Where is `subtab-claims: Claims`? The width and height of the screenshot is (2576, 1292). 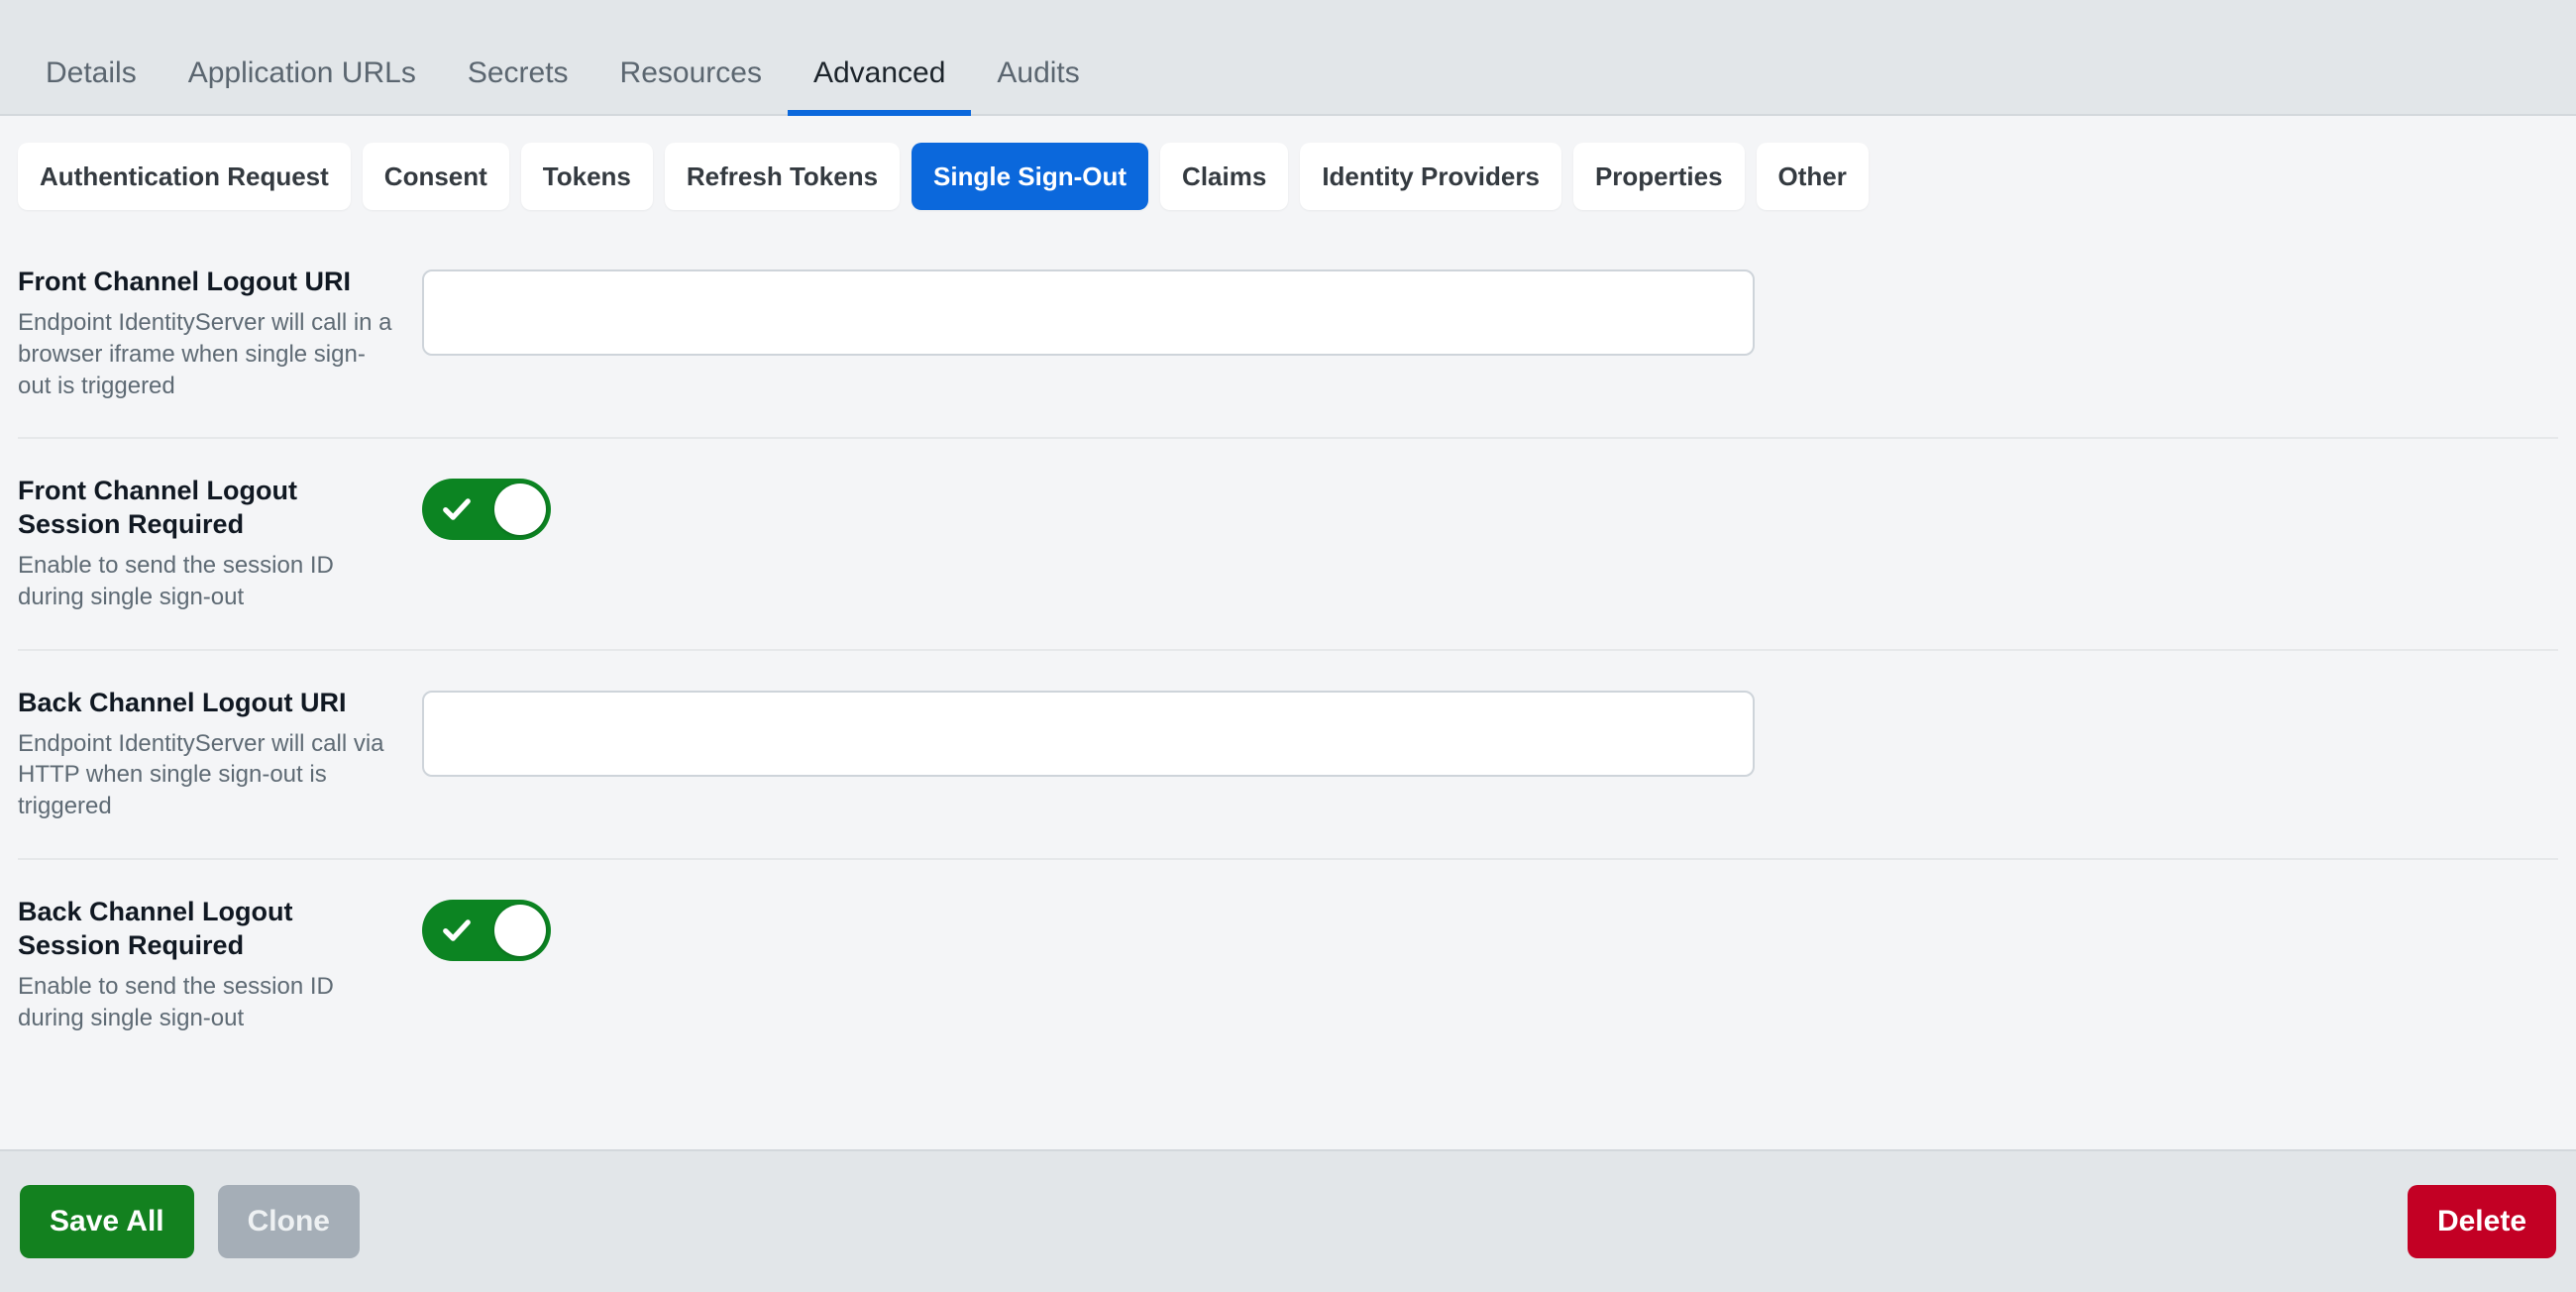
subtab-claims: Claims is located at coordinates (1224, 177).